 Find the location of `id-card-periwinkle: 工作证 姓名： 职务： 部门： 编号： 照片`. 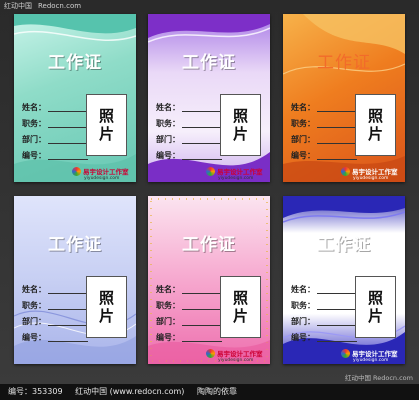

id-card-periwinkle: 工作证 姓名： 职务： 部门： 编号： 照片 is located at coordinates (75, 280).